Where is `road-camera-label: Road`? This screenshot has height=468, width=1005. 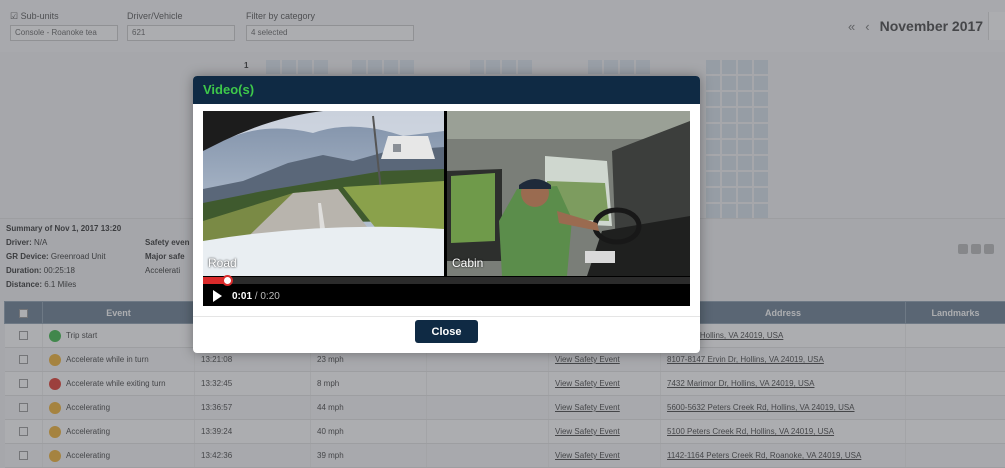
road-camera-label: Road is located at coordinates (222, 263).